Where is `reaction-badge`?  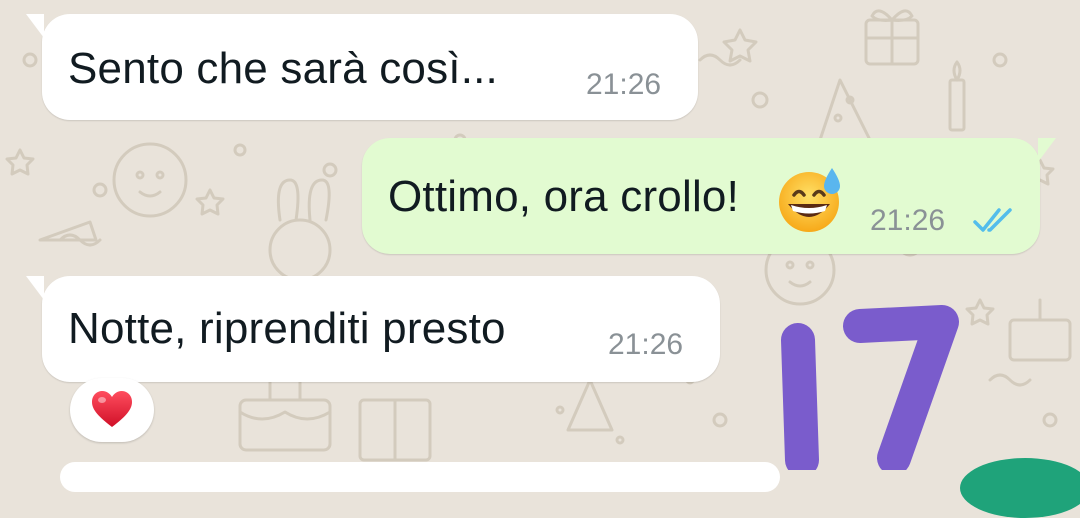 reaction-badge is located at coordinates (112, 410).